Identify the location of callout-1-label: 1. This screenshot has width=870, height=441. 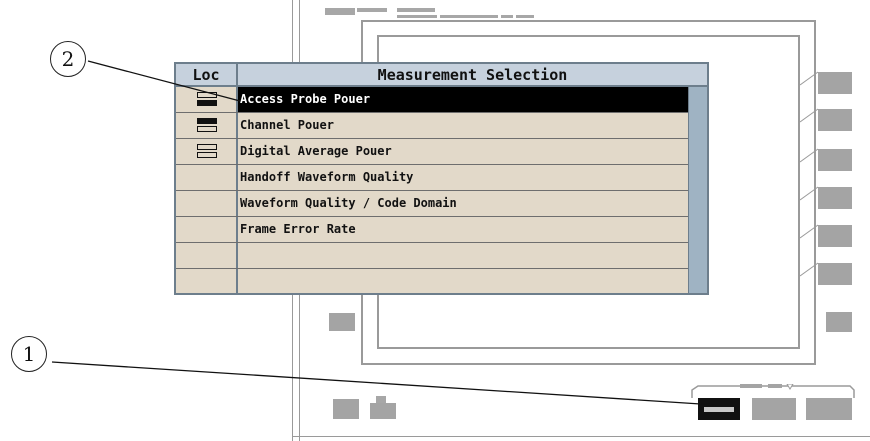
(29, 354).